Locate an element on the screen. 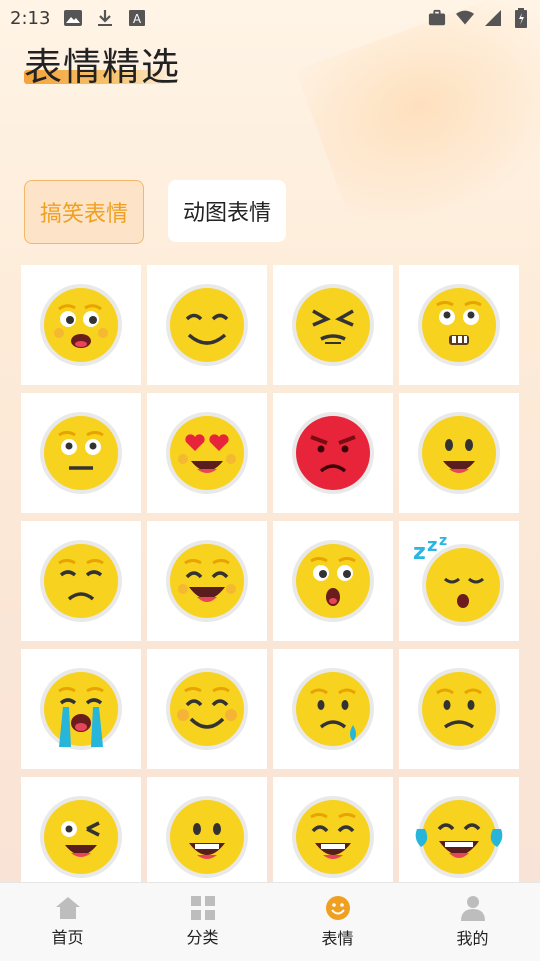 This screenshot has height=961, width=540. blushing-smile-face-icon is located at coordinates (207, 709).